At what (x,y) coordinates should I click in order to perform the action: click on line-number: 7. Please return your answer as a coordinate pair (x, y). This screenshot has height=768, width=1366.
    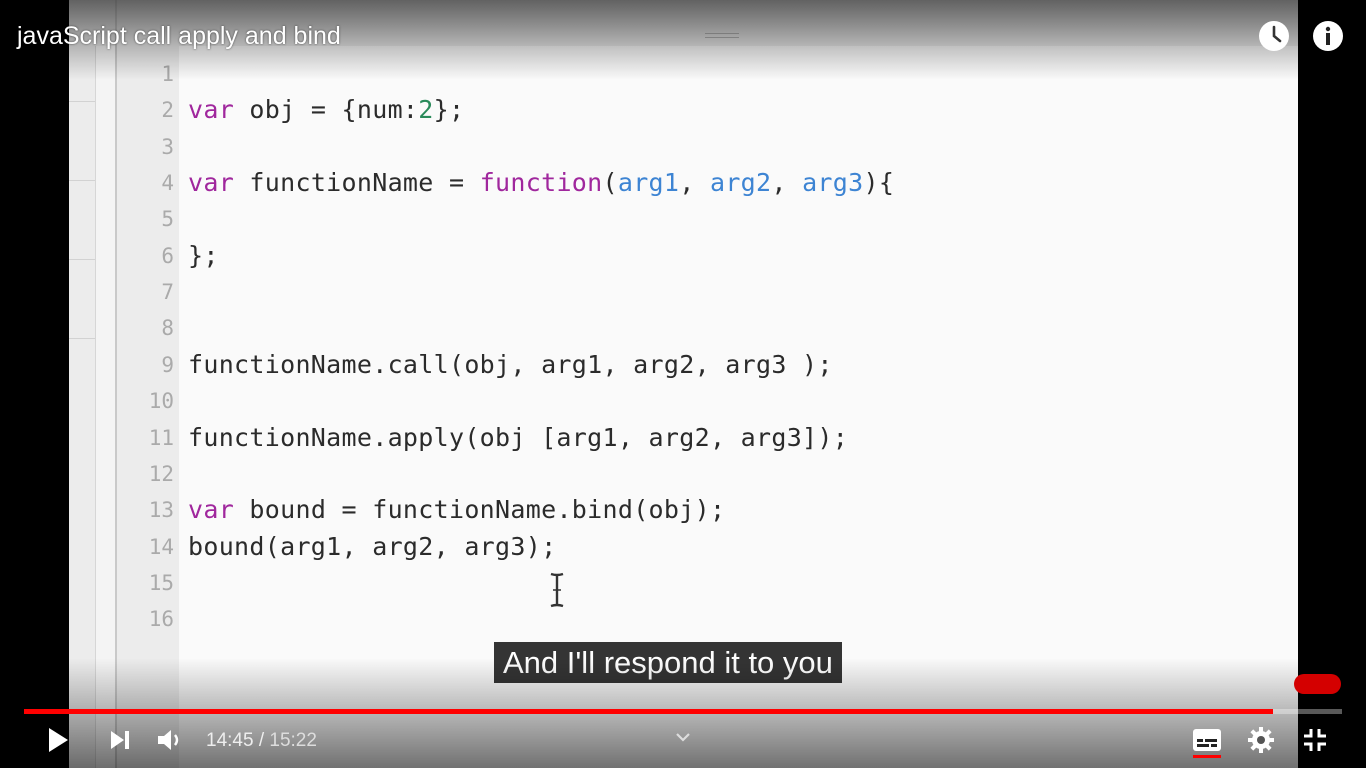
    Looking at the image, I should click on (167, 292).